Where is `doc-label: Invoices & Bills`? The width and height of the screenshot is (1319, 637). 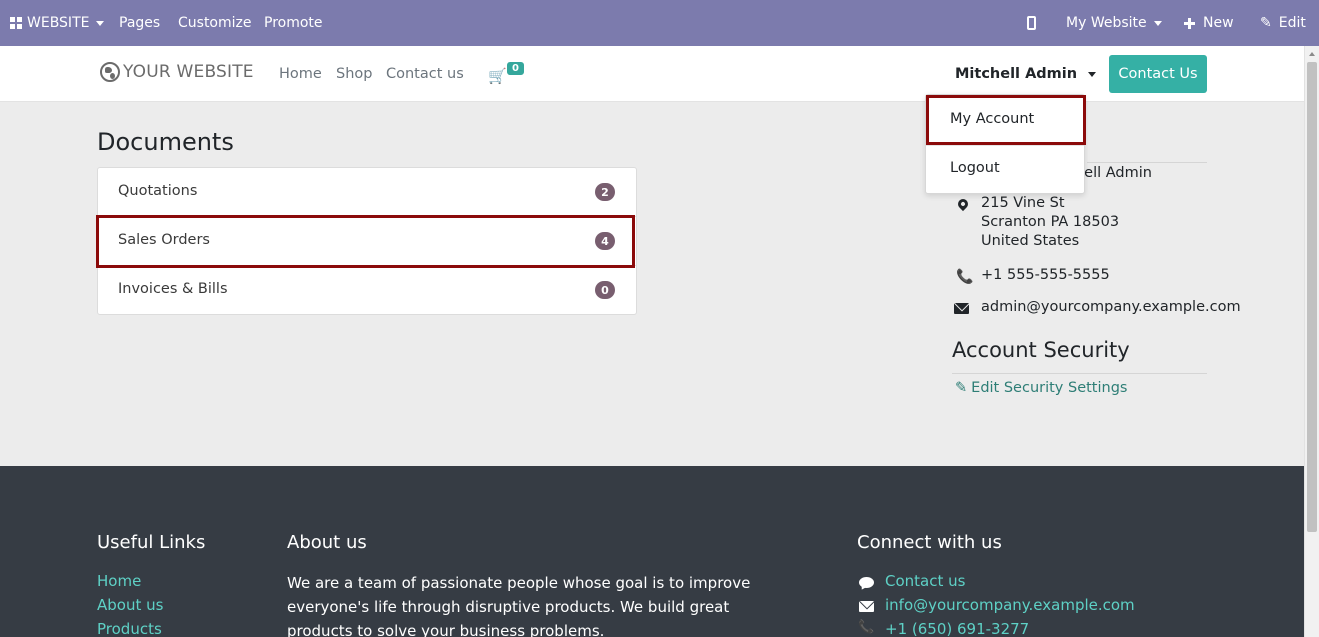
doc-label: Invoices & Bills is located at coordinates (173, 289).